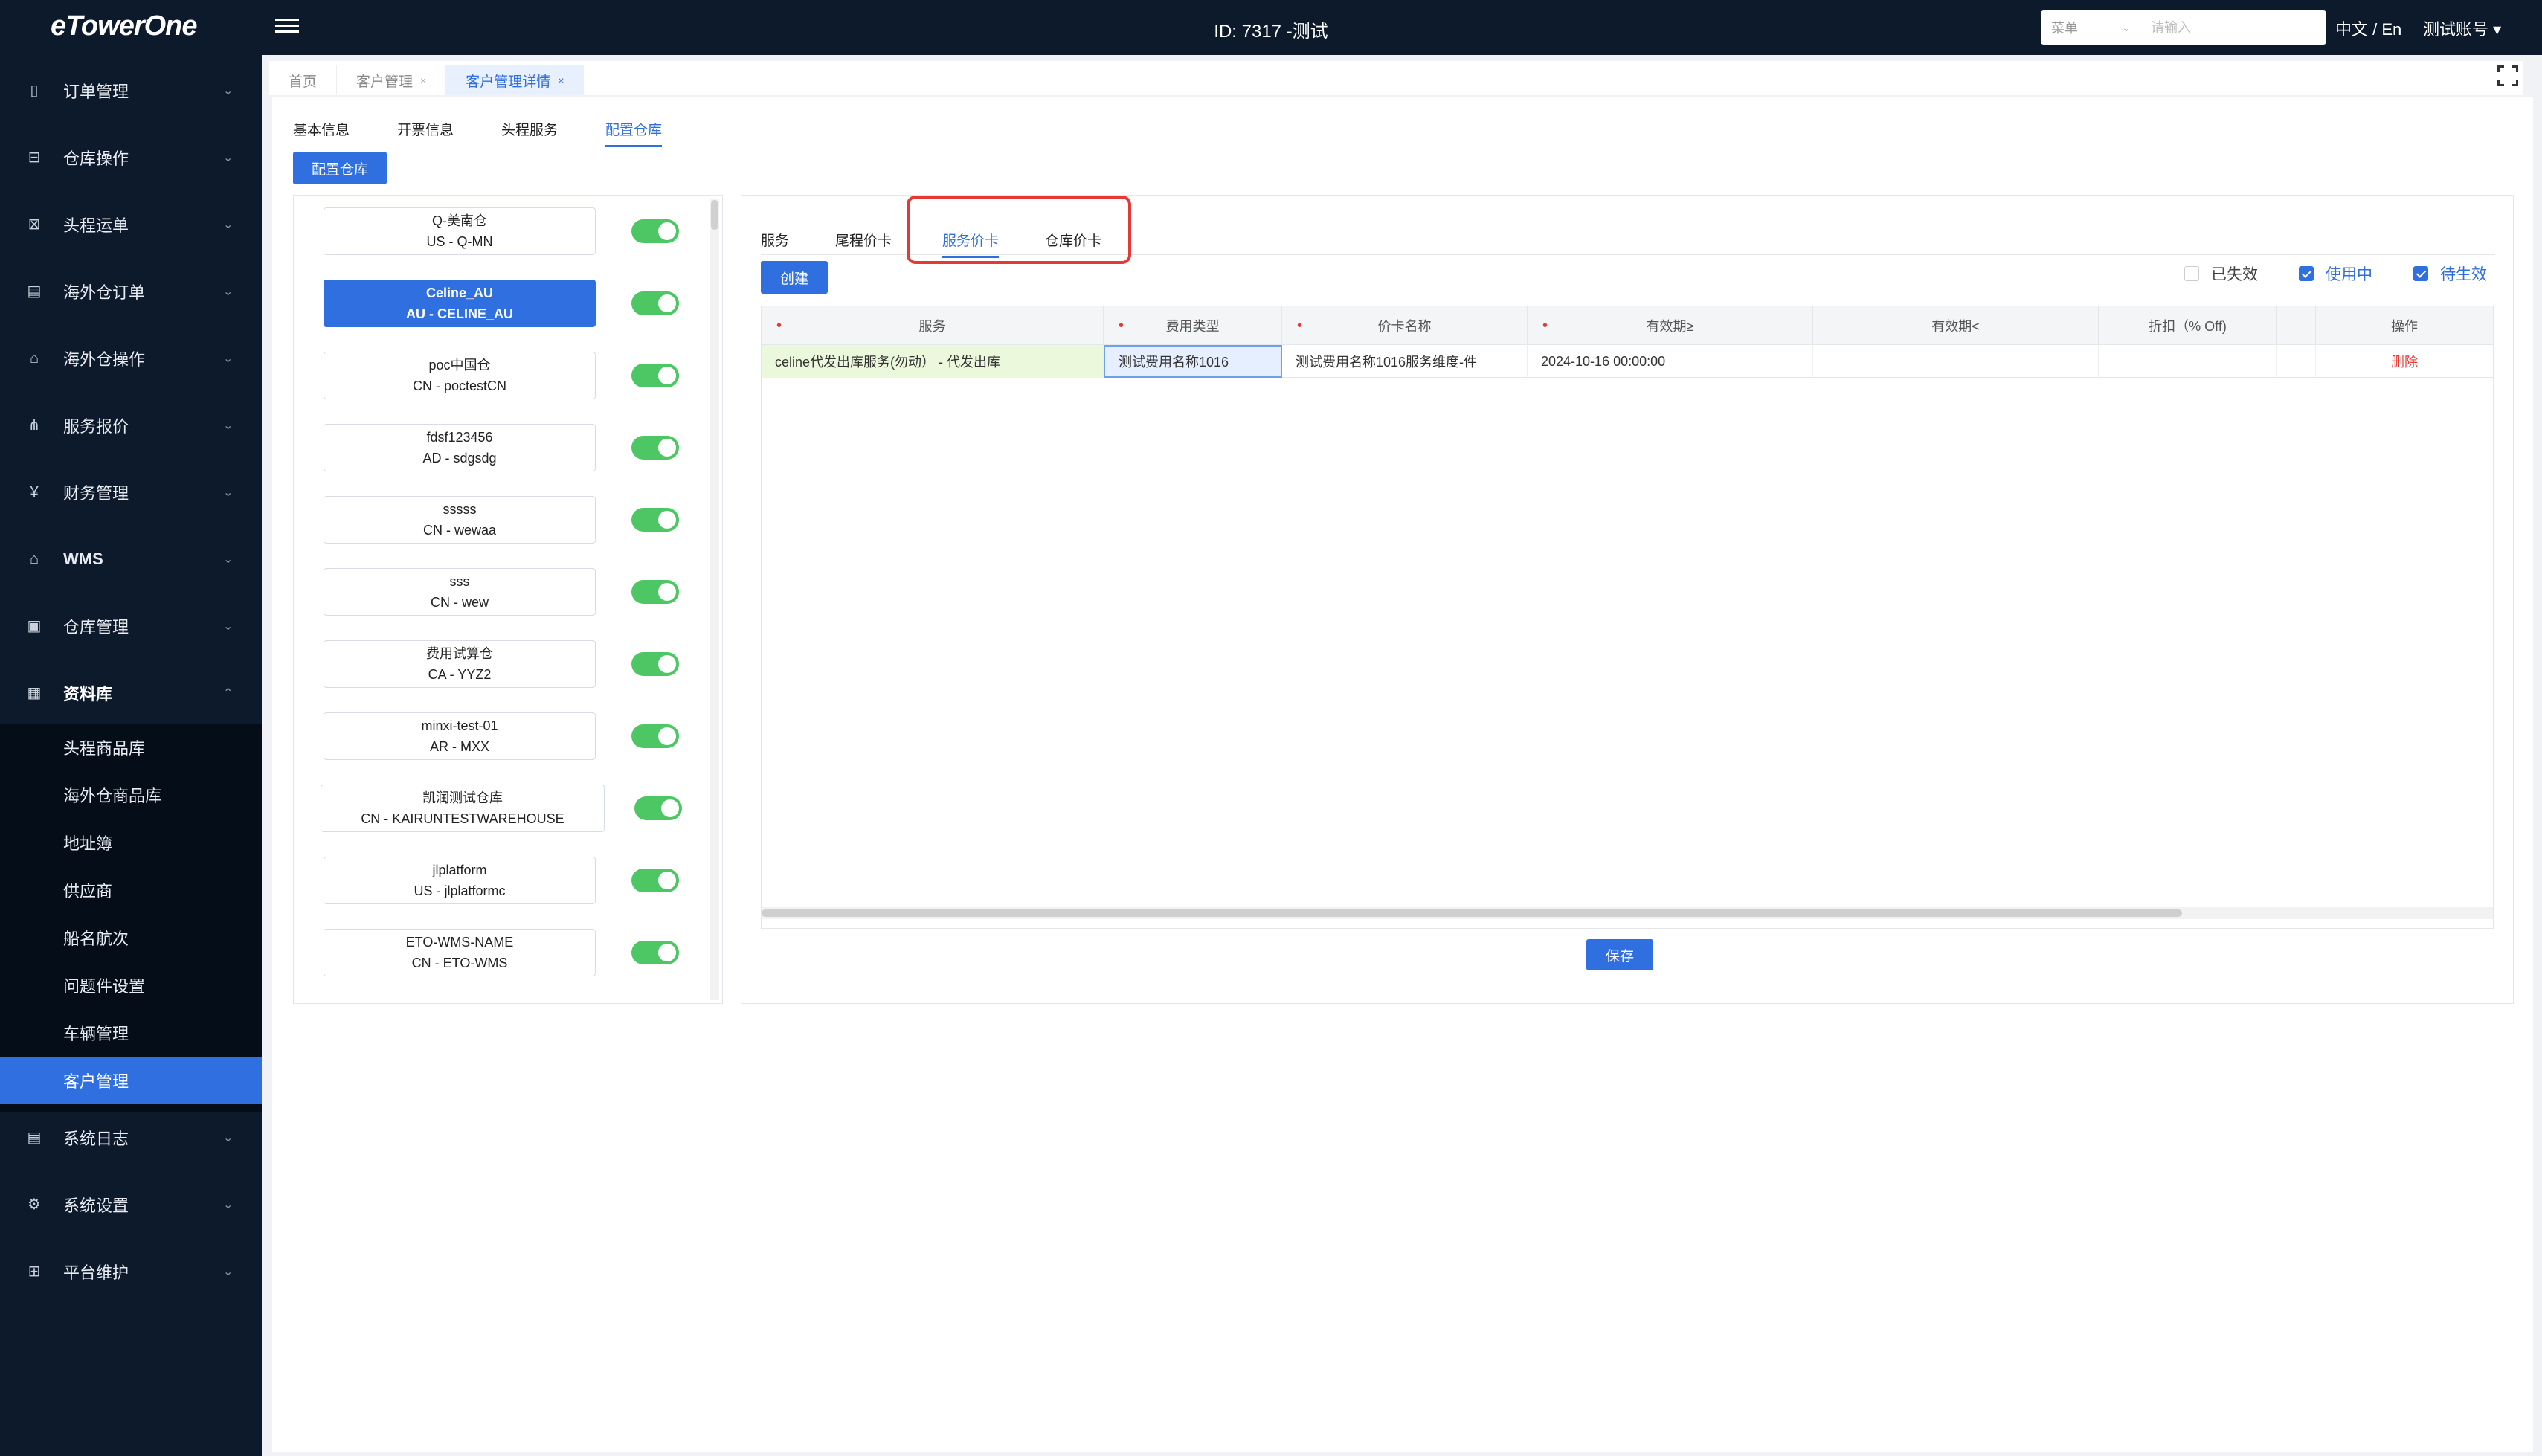  What do you see at coordinates (1670, 361) in the screenshot?
I see `cell-valid-from: 2024-10-16 00:00:00` at bounding box center [1670, 361].